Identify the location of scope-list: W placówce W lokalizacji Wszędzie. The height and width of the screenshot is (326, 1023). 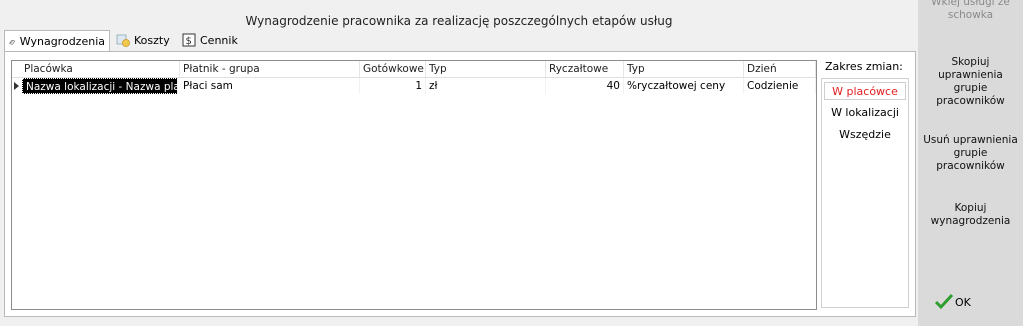
(865, 193).